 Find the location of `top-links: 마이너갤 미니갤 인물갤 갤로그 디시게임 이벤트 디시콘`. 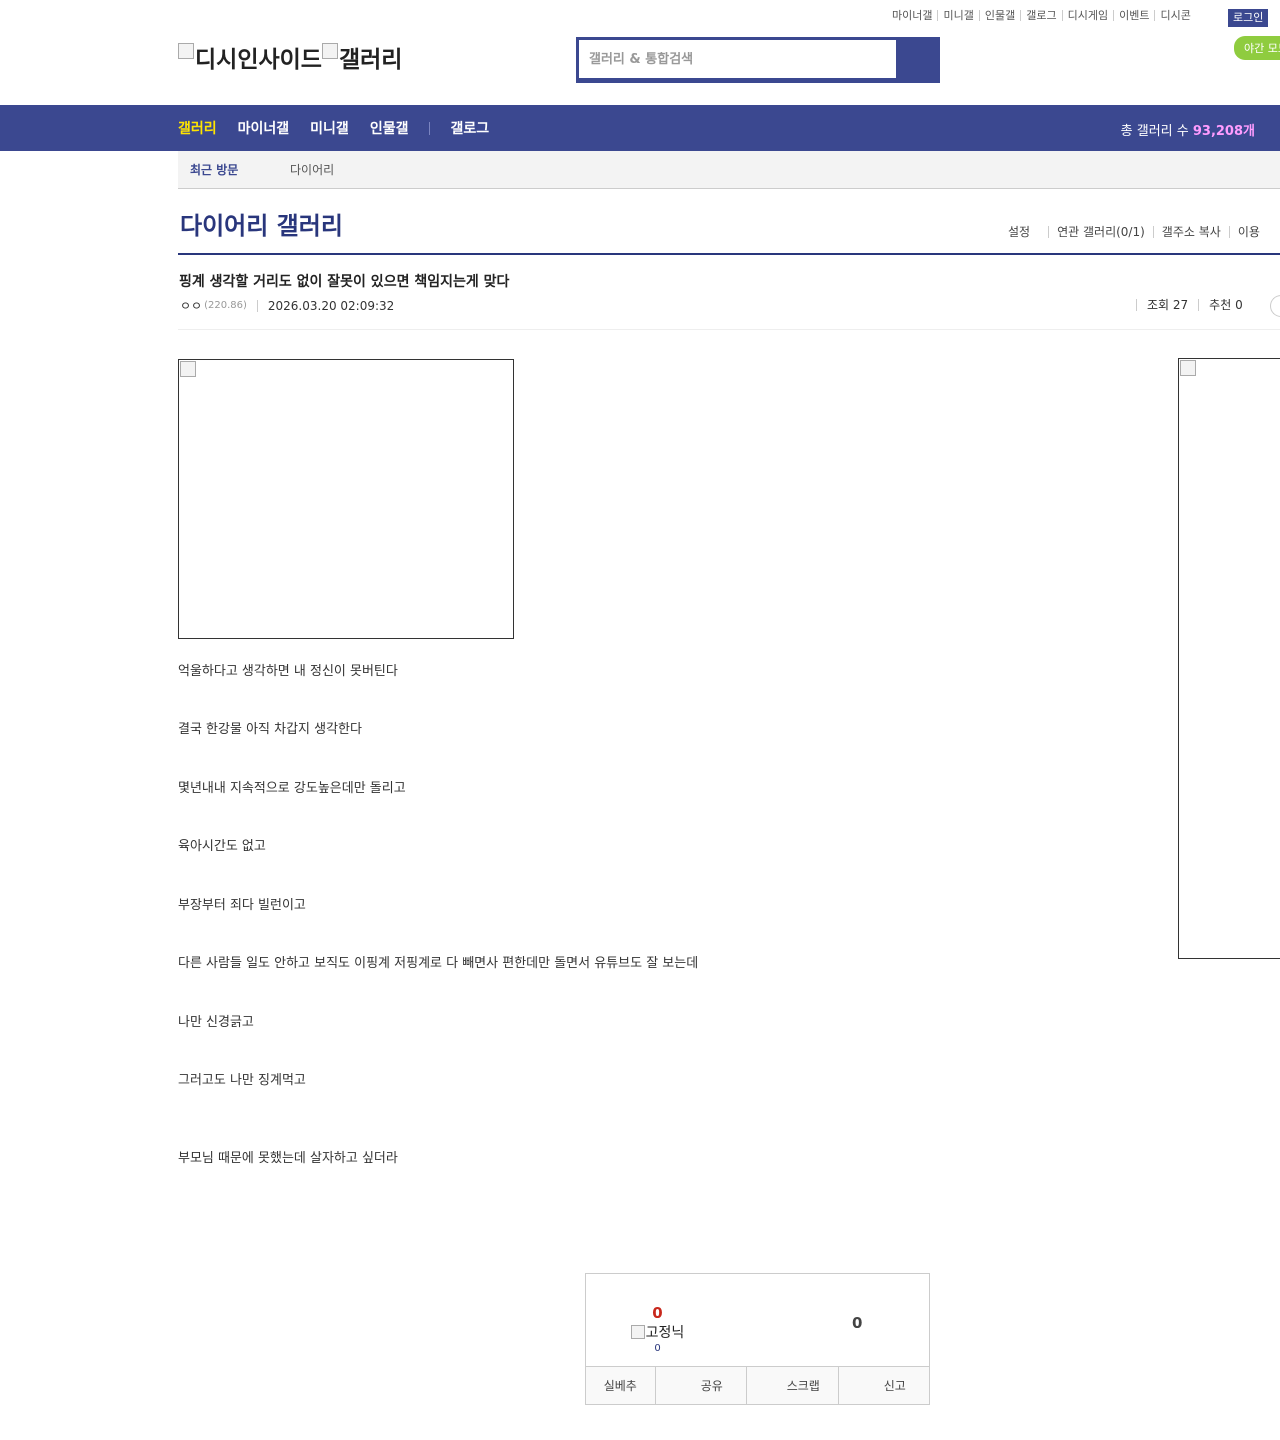

top-links: 마이너갤 미니갤 인물갤 갤로그 디시게임 이벤트 디시콘 is located at coordinates (1044, 15).